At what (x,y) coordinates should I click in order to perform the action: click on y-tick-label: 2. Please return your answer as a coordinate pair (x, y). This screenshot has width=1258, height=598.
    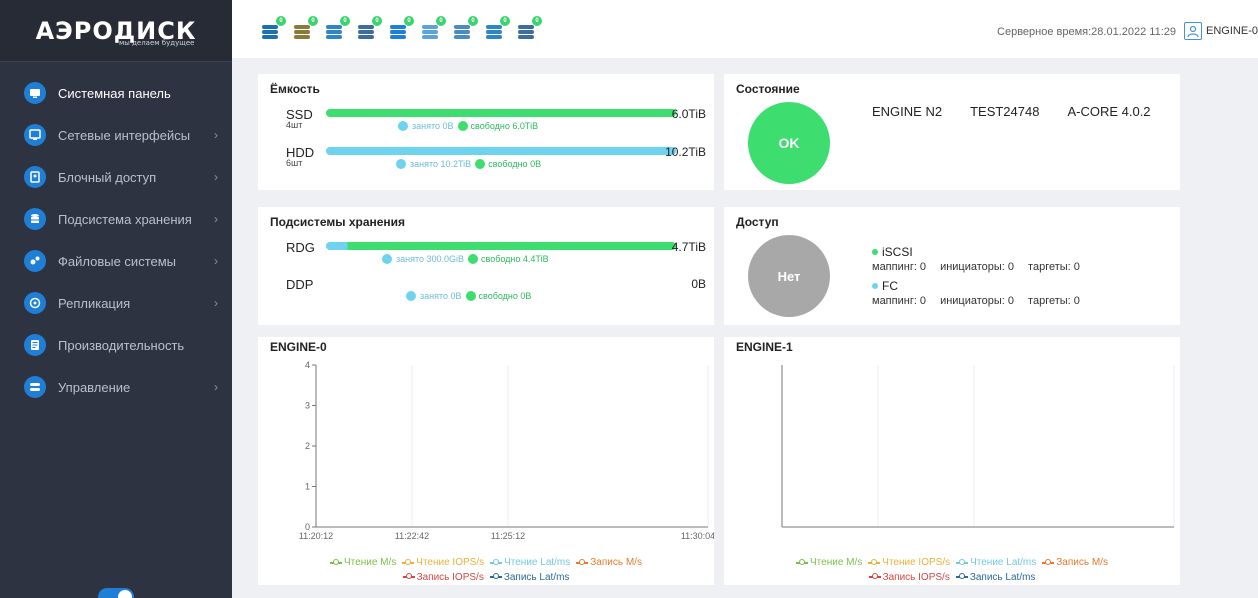
    Looking at the image, I should click on (307, 446).